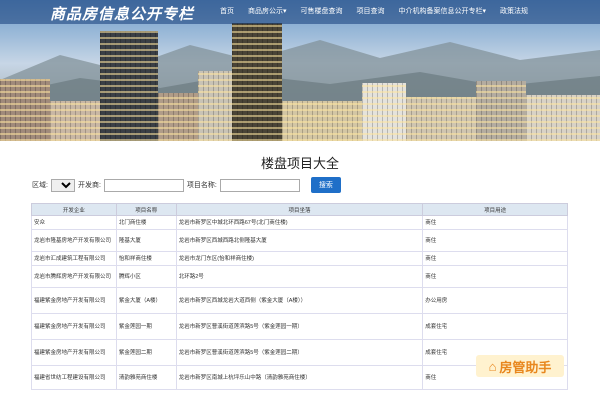  What do you see at coordinates (40, 185) in the screenshot?
I see `district-label: 区域:` at bounding box center [40, 185].